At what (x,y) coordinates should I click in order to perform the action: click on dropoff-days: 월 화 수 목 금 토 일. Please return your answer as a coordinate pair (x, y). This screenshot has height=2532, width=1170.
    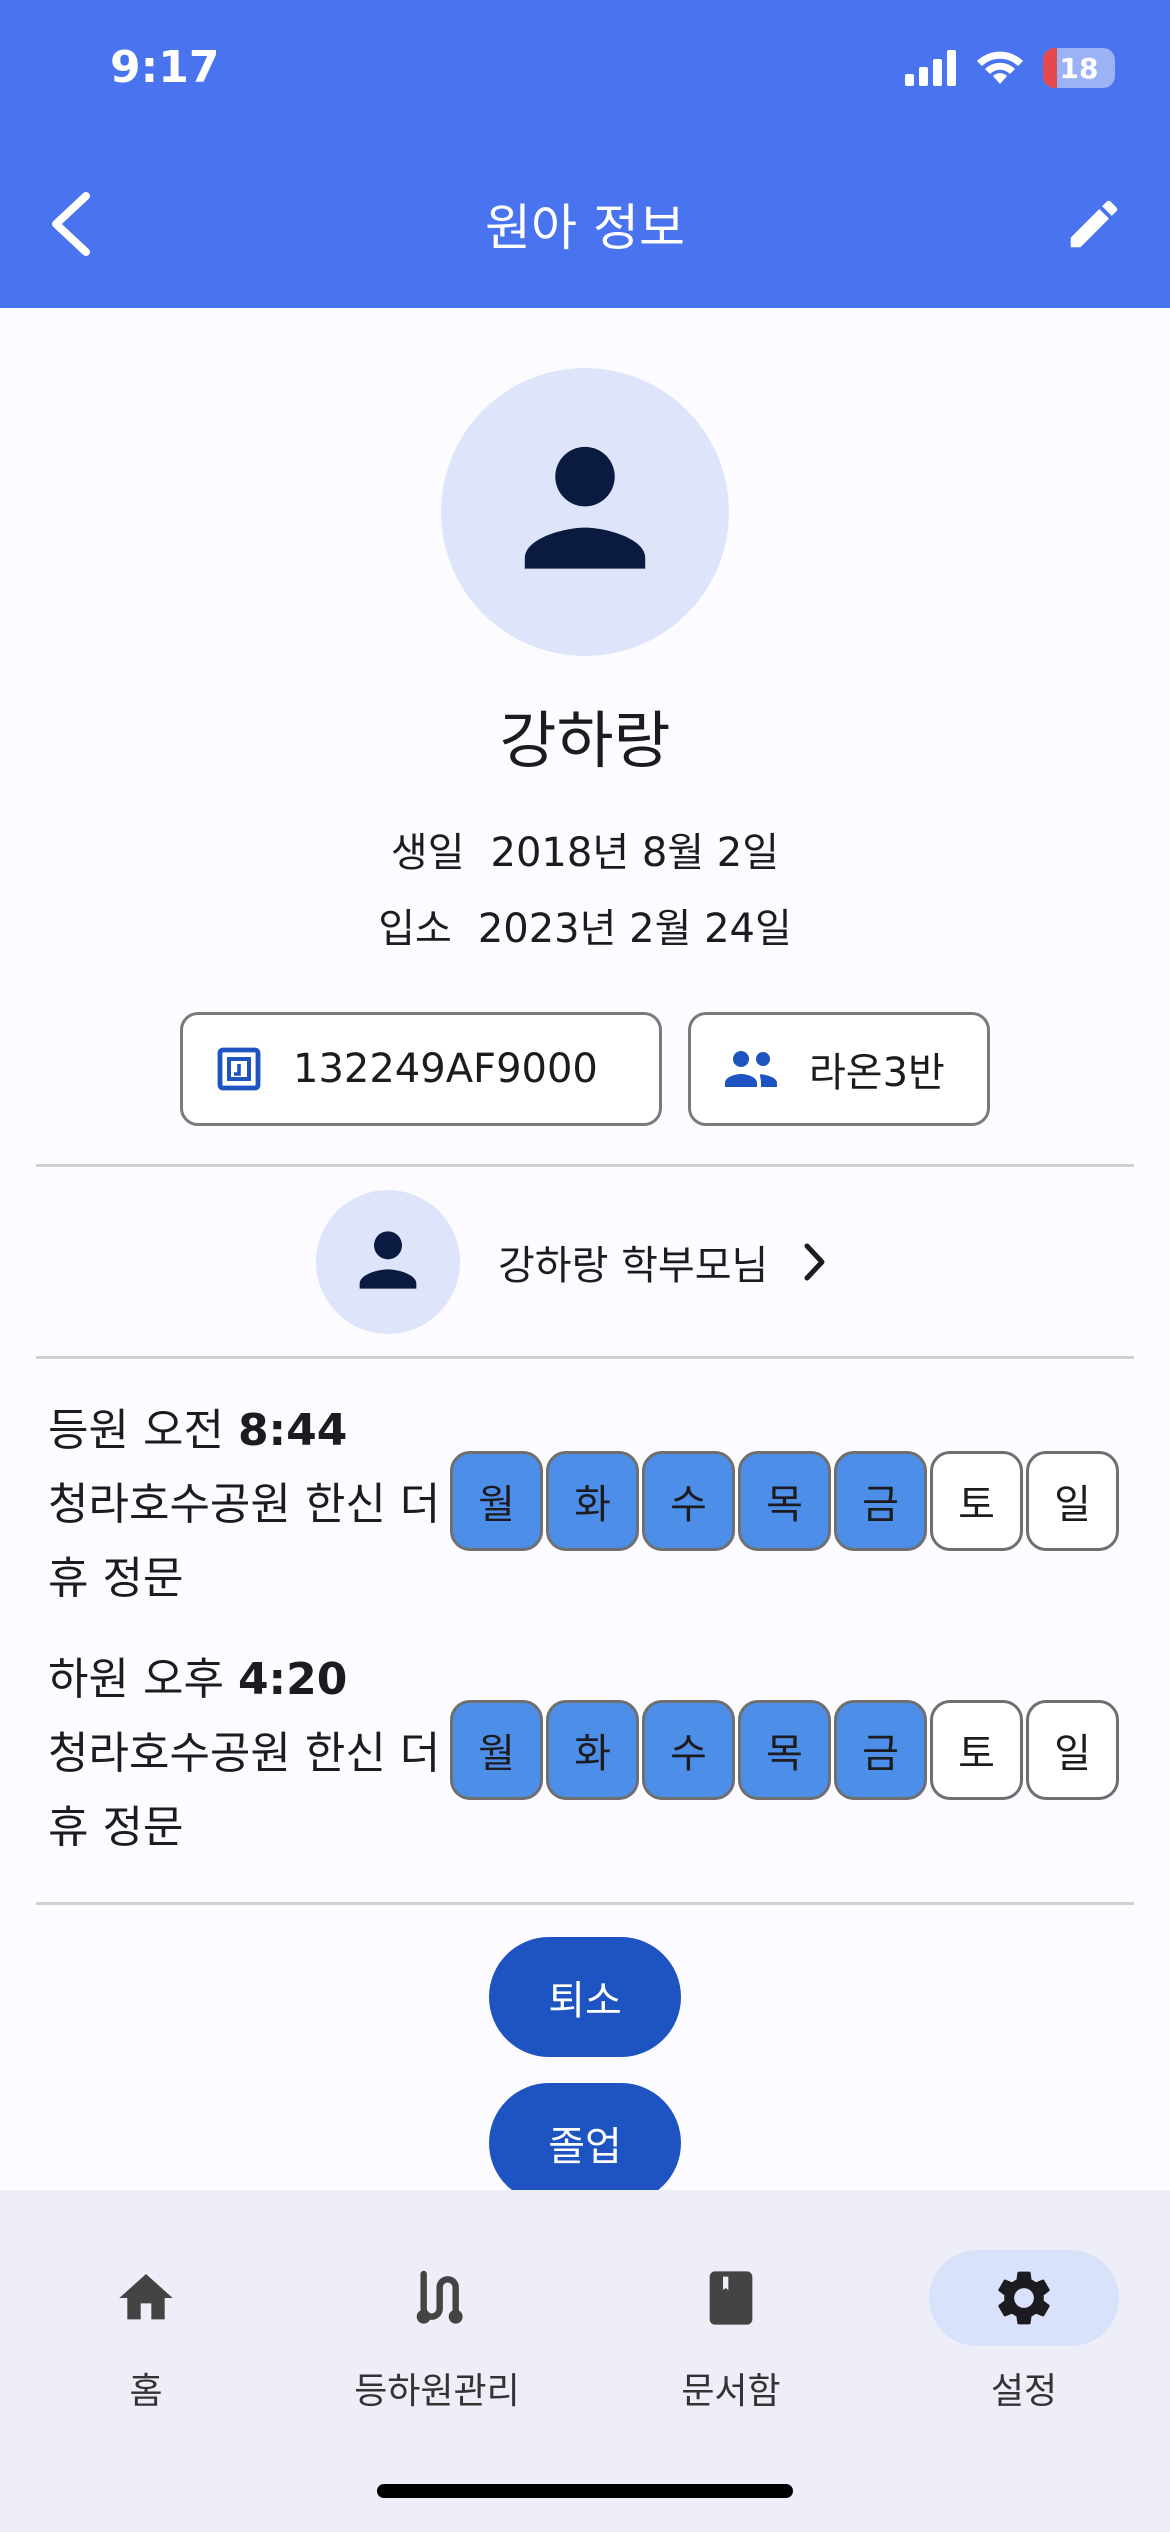
    Looking at the image, I should click on (784, 1501).